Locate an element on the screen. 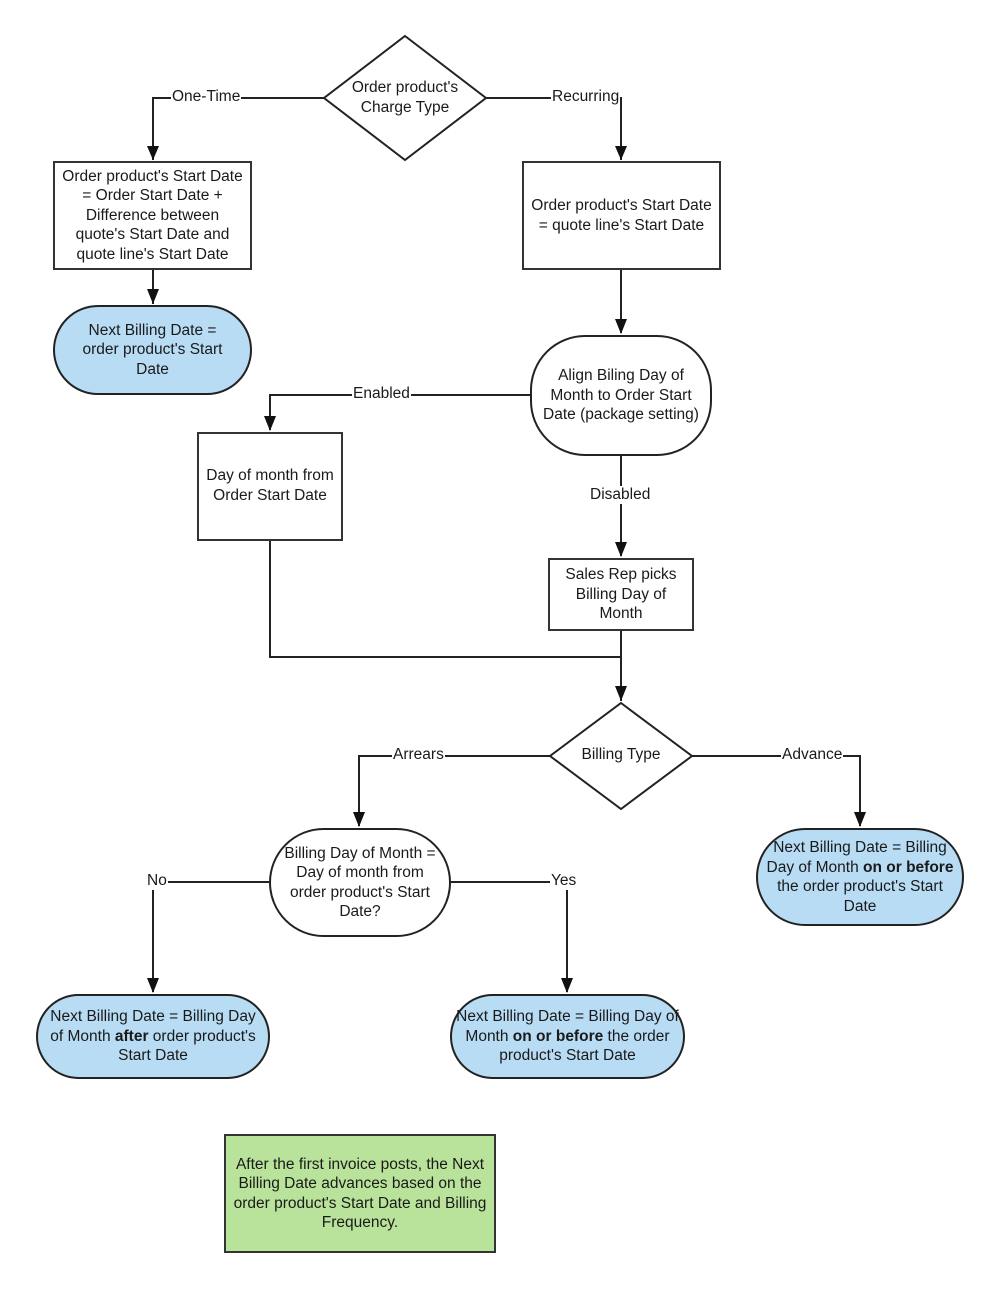 This screenshot has width=1000, height=1289. edge-label-yes: Yes is located at coordinates (564, 881).